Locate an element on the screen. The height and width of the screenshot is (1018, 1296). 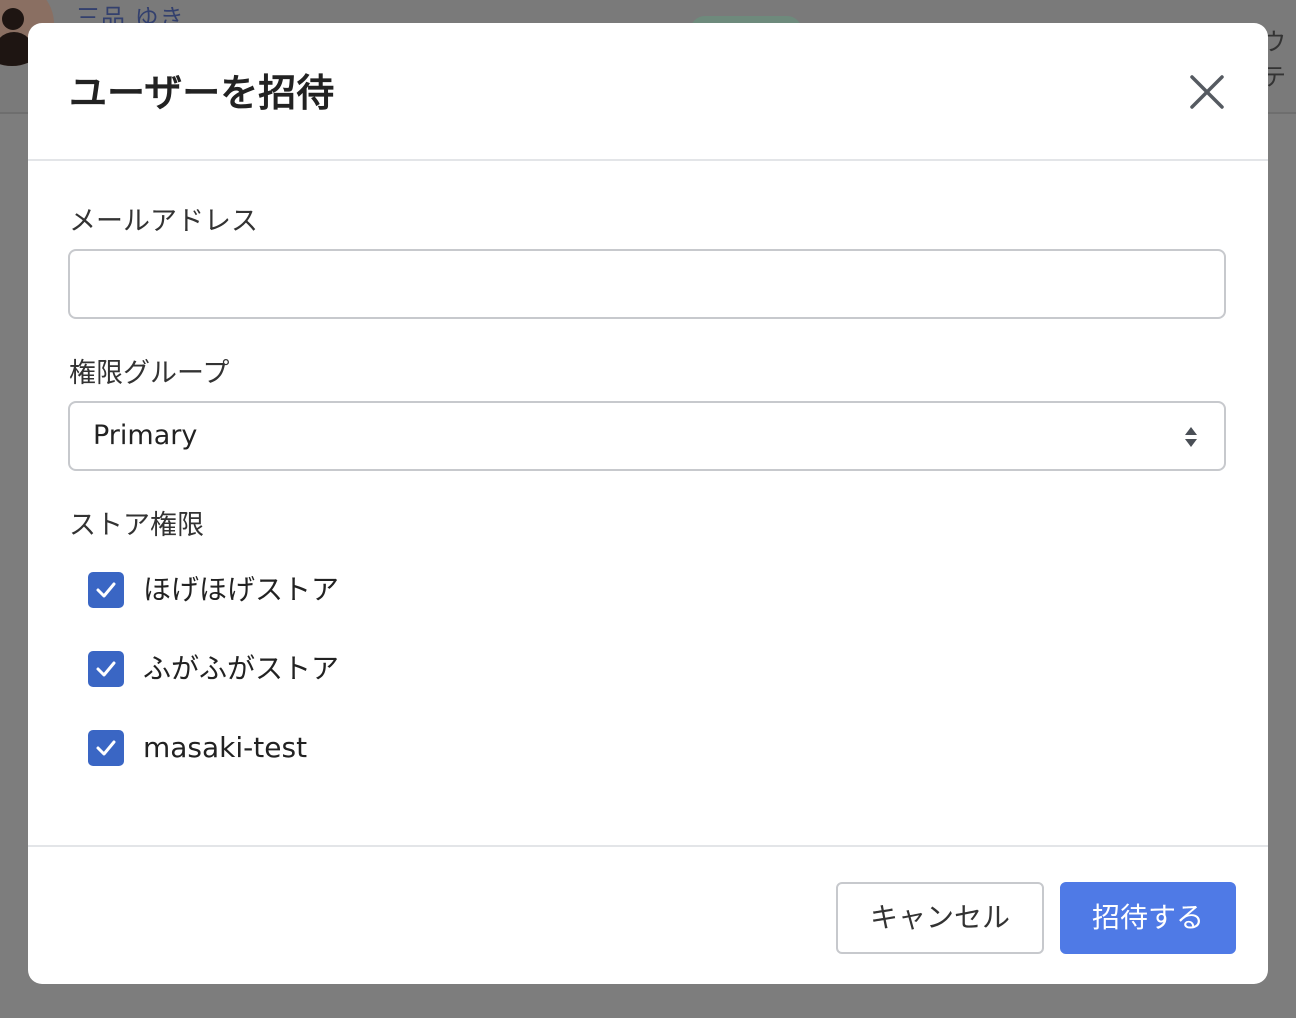
close-button is located at coordinates (1207, 92).